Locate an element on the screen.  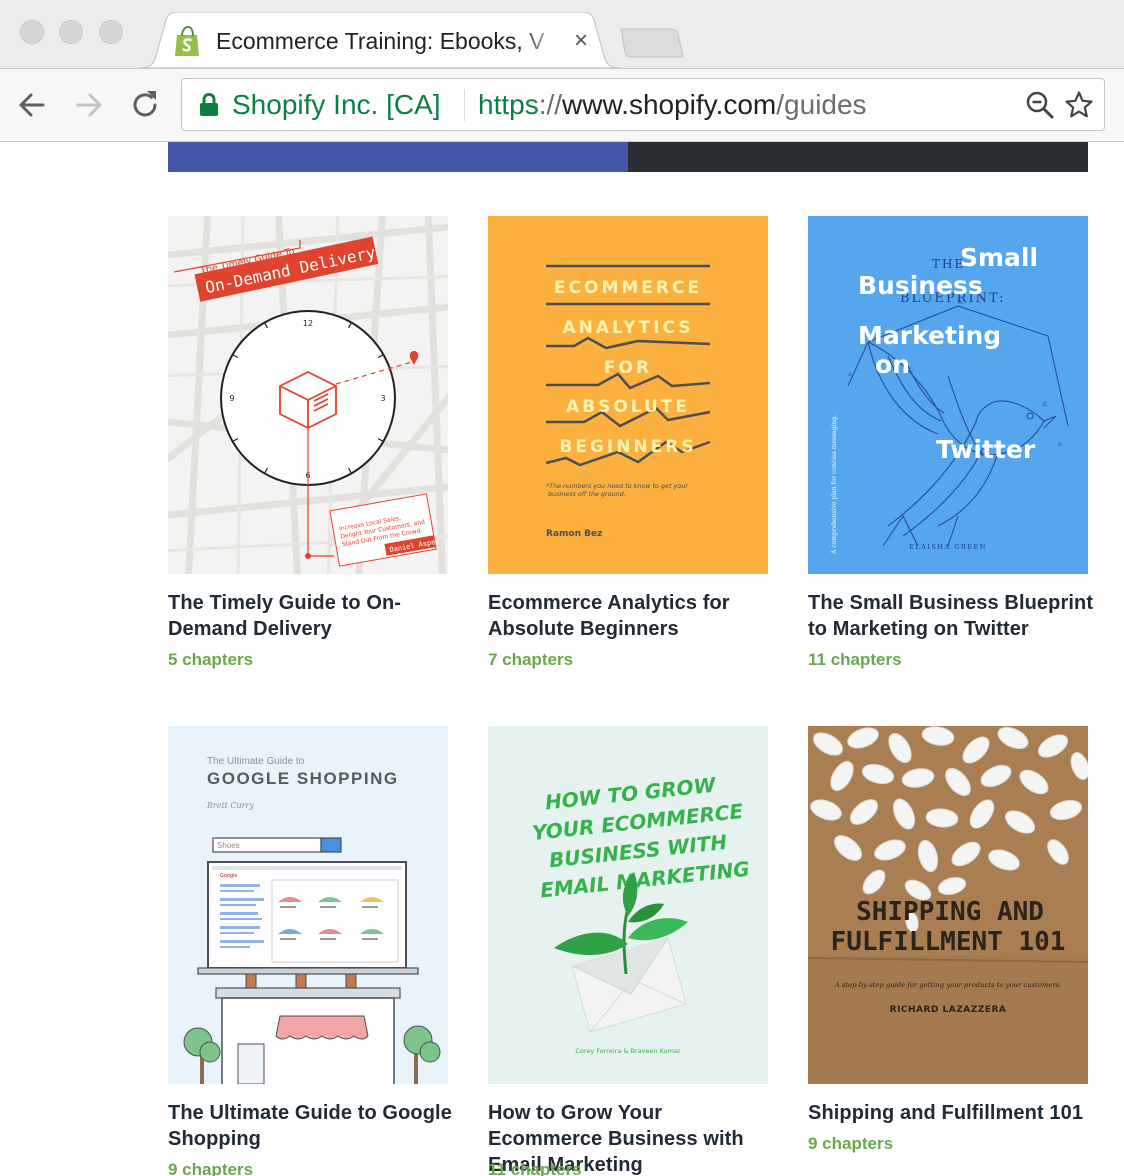
guide-title: The Timely Guide to On-Demand Delivery is located at coordinates (313, 616).